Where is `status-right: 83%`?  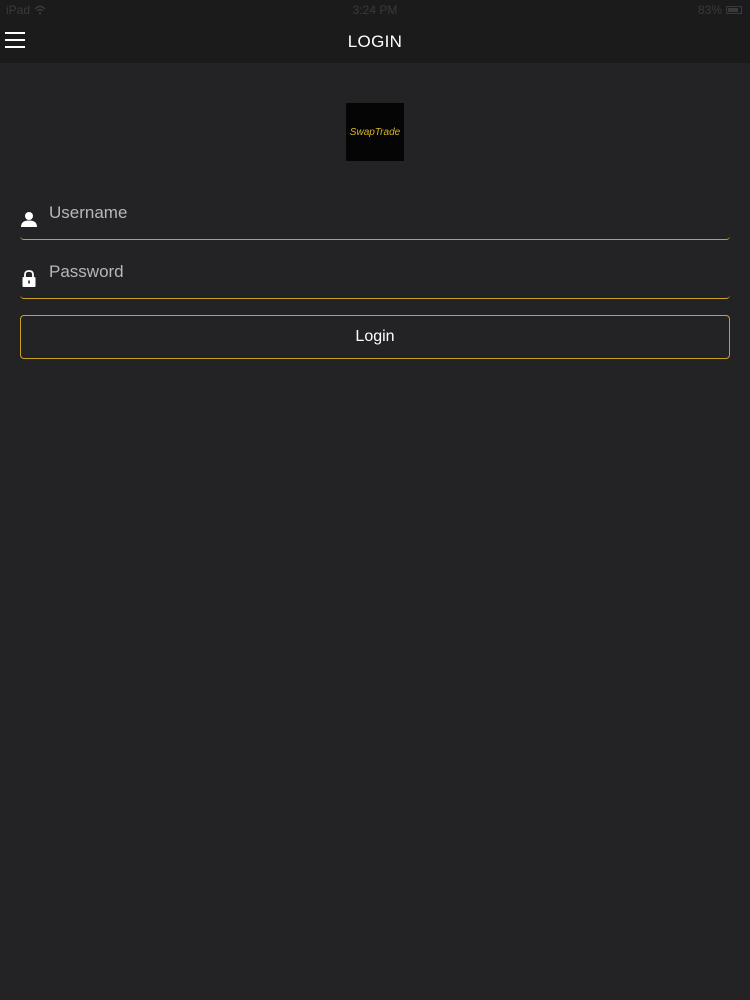
status-right: 83% is located at coordinates (720, 10).